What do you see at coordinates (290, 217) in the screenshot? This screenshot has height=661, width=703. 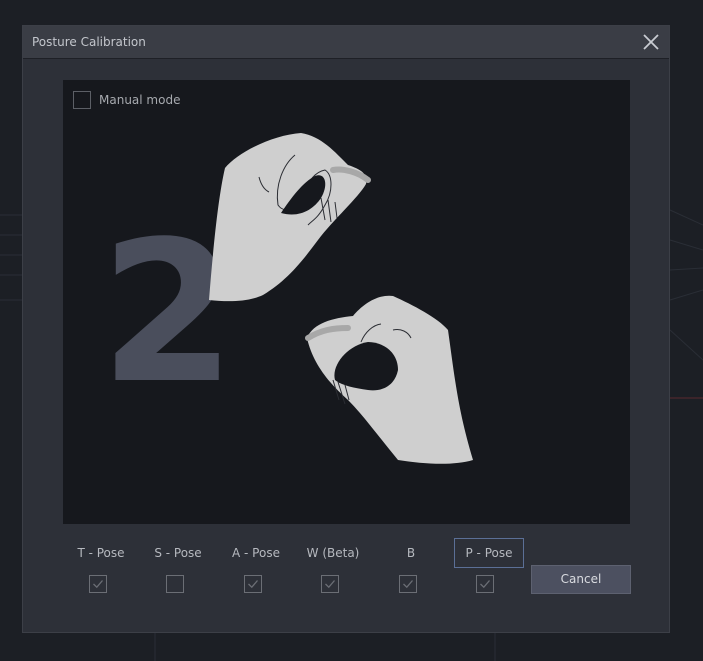 I see `upper-hand-icon` at bounding box center [290, 217].